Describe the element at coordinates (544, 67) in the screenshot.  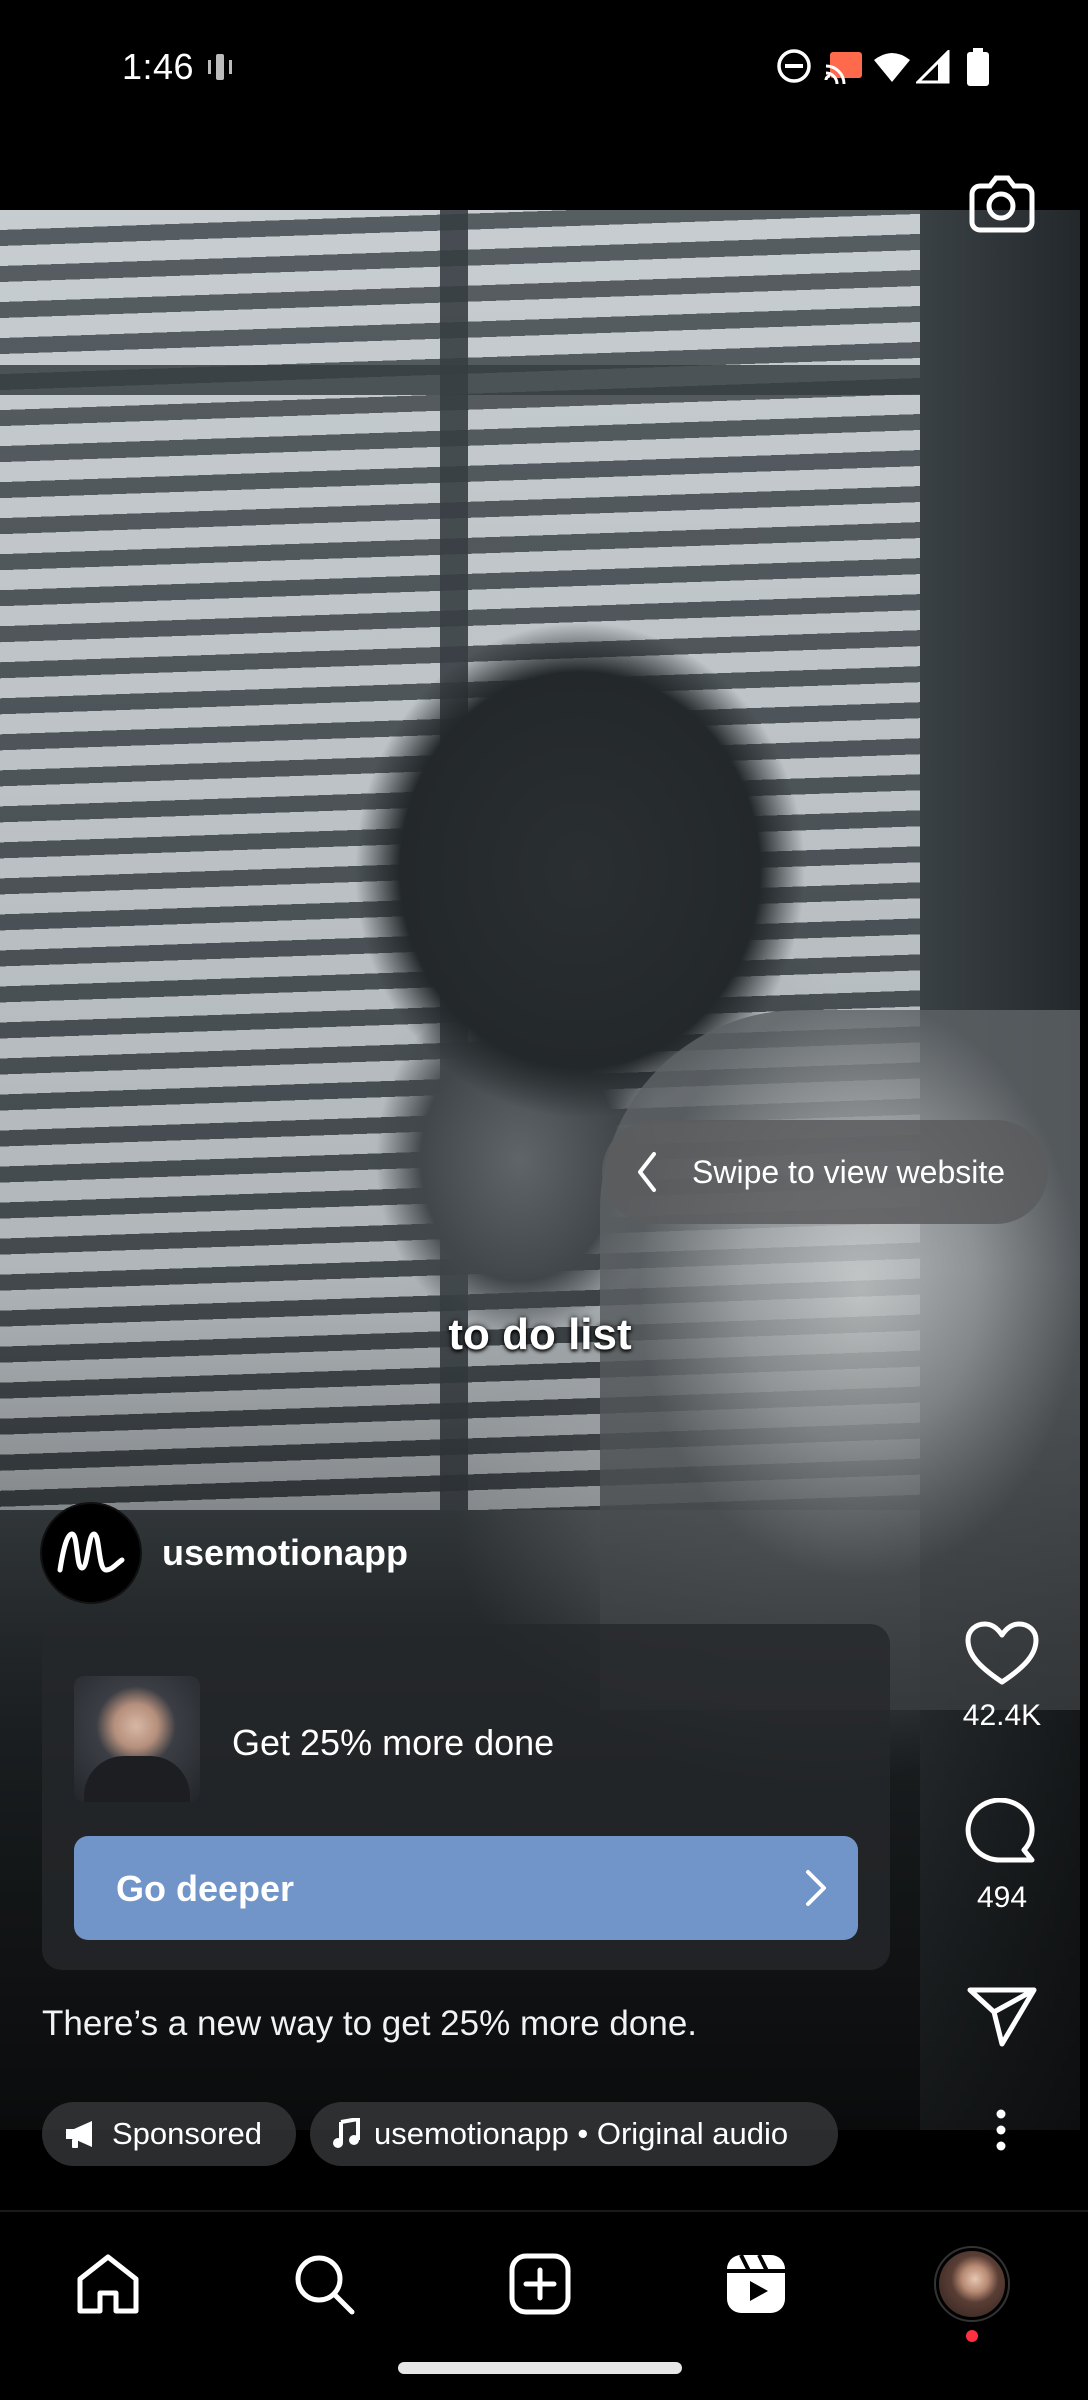
I see `status-bar: 1:46` at that location.